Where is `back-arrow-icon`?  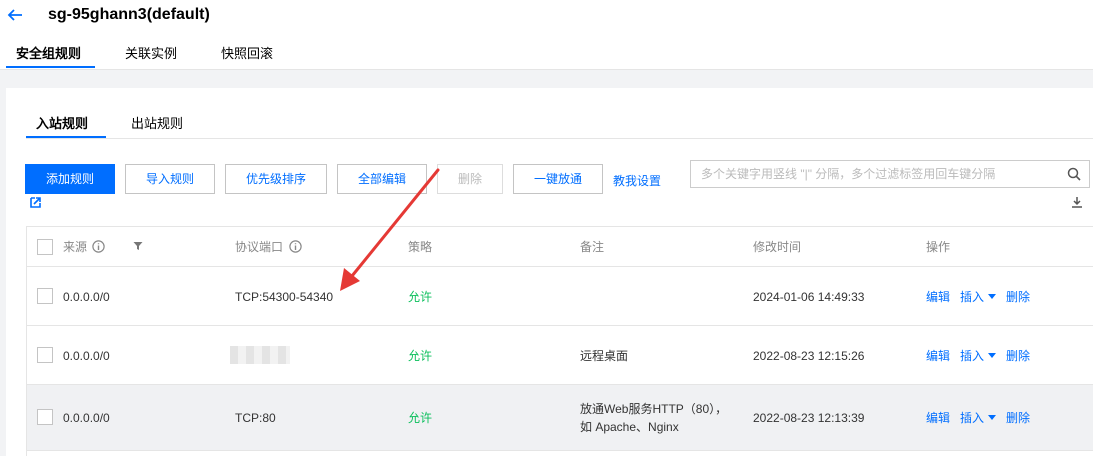 back-arrow-icon is located at coordinates (15, 15).